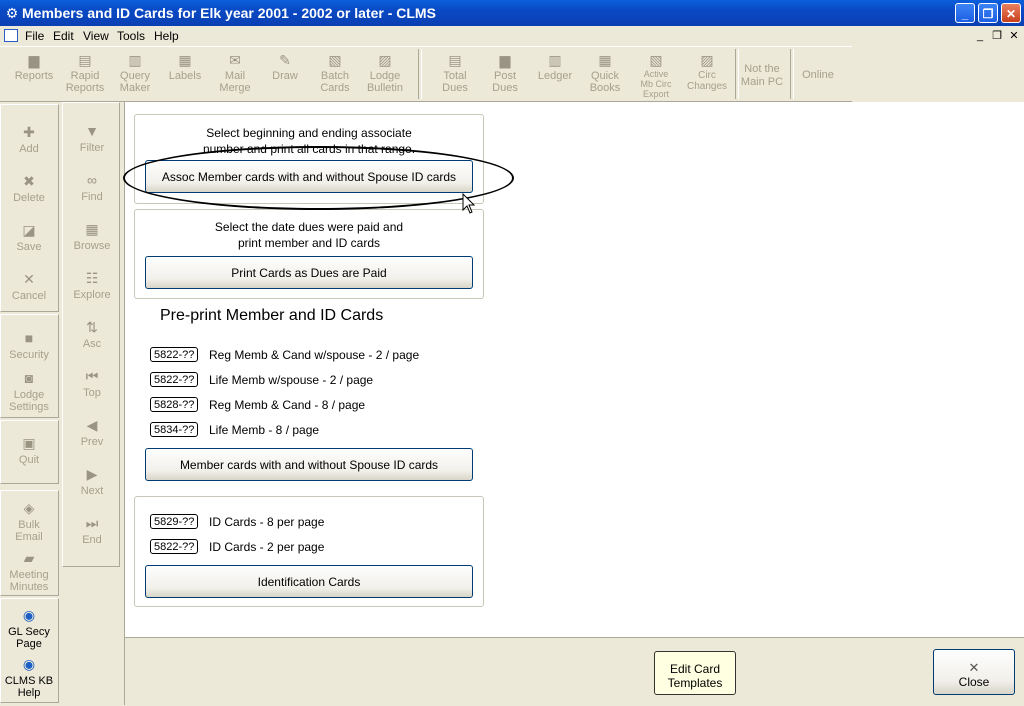  Describe the element at coordinates (335, 60) in the screenshot. I see `batch-cards-icon: ▧` at that location.